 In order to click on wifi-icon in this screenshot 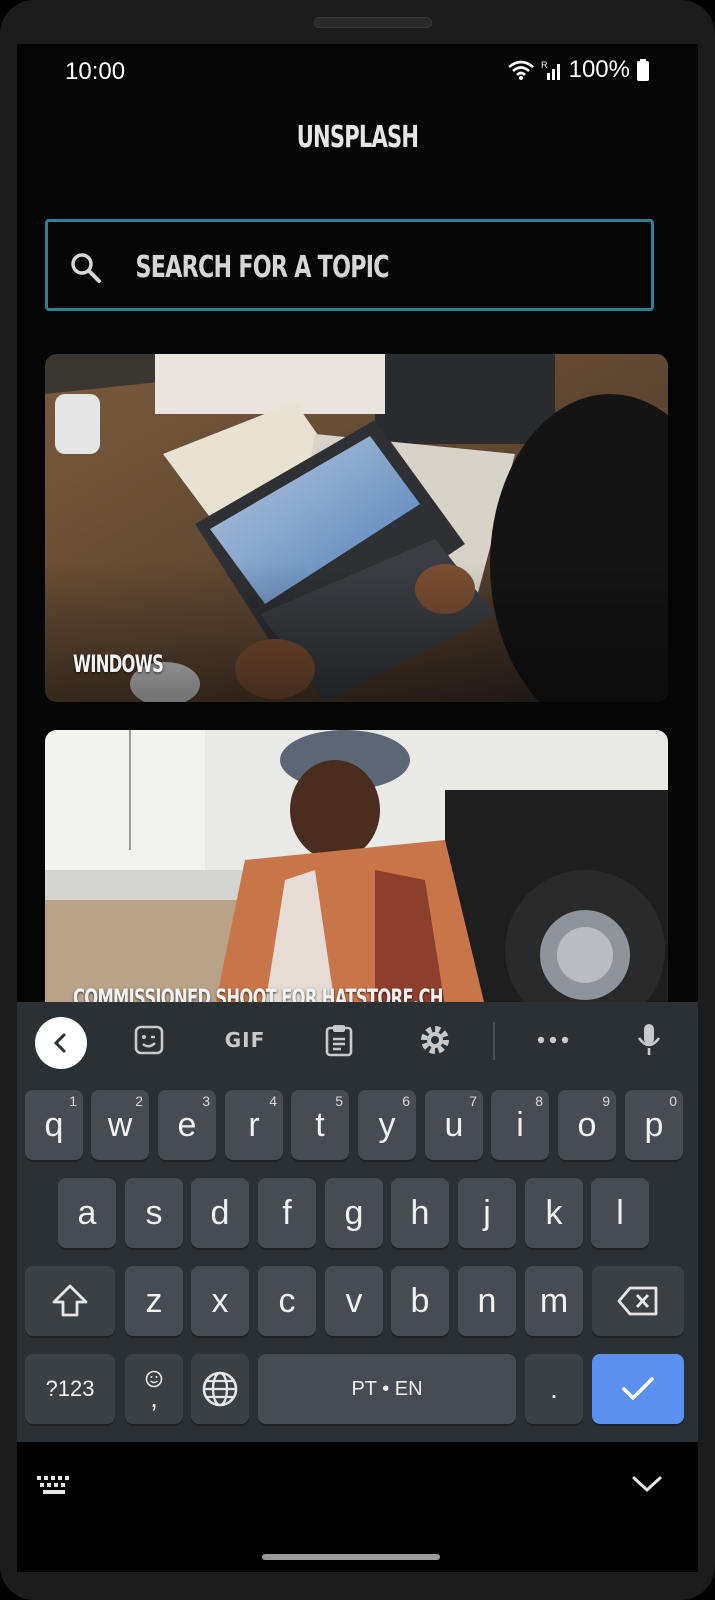, I will do `click(520, 70)`.